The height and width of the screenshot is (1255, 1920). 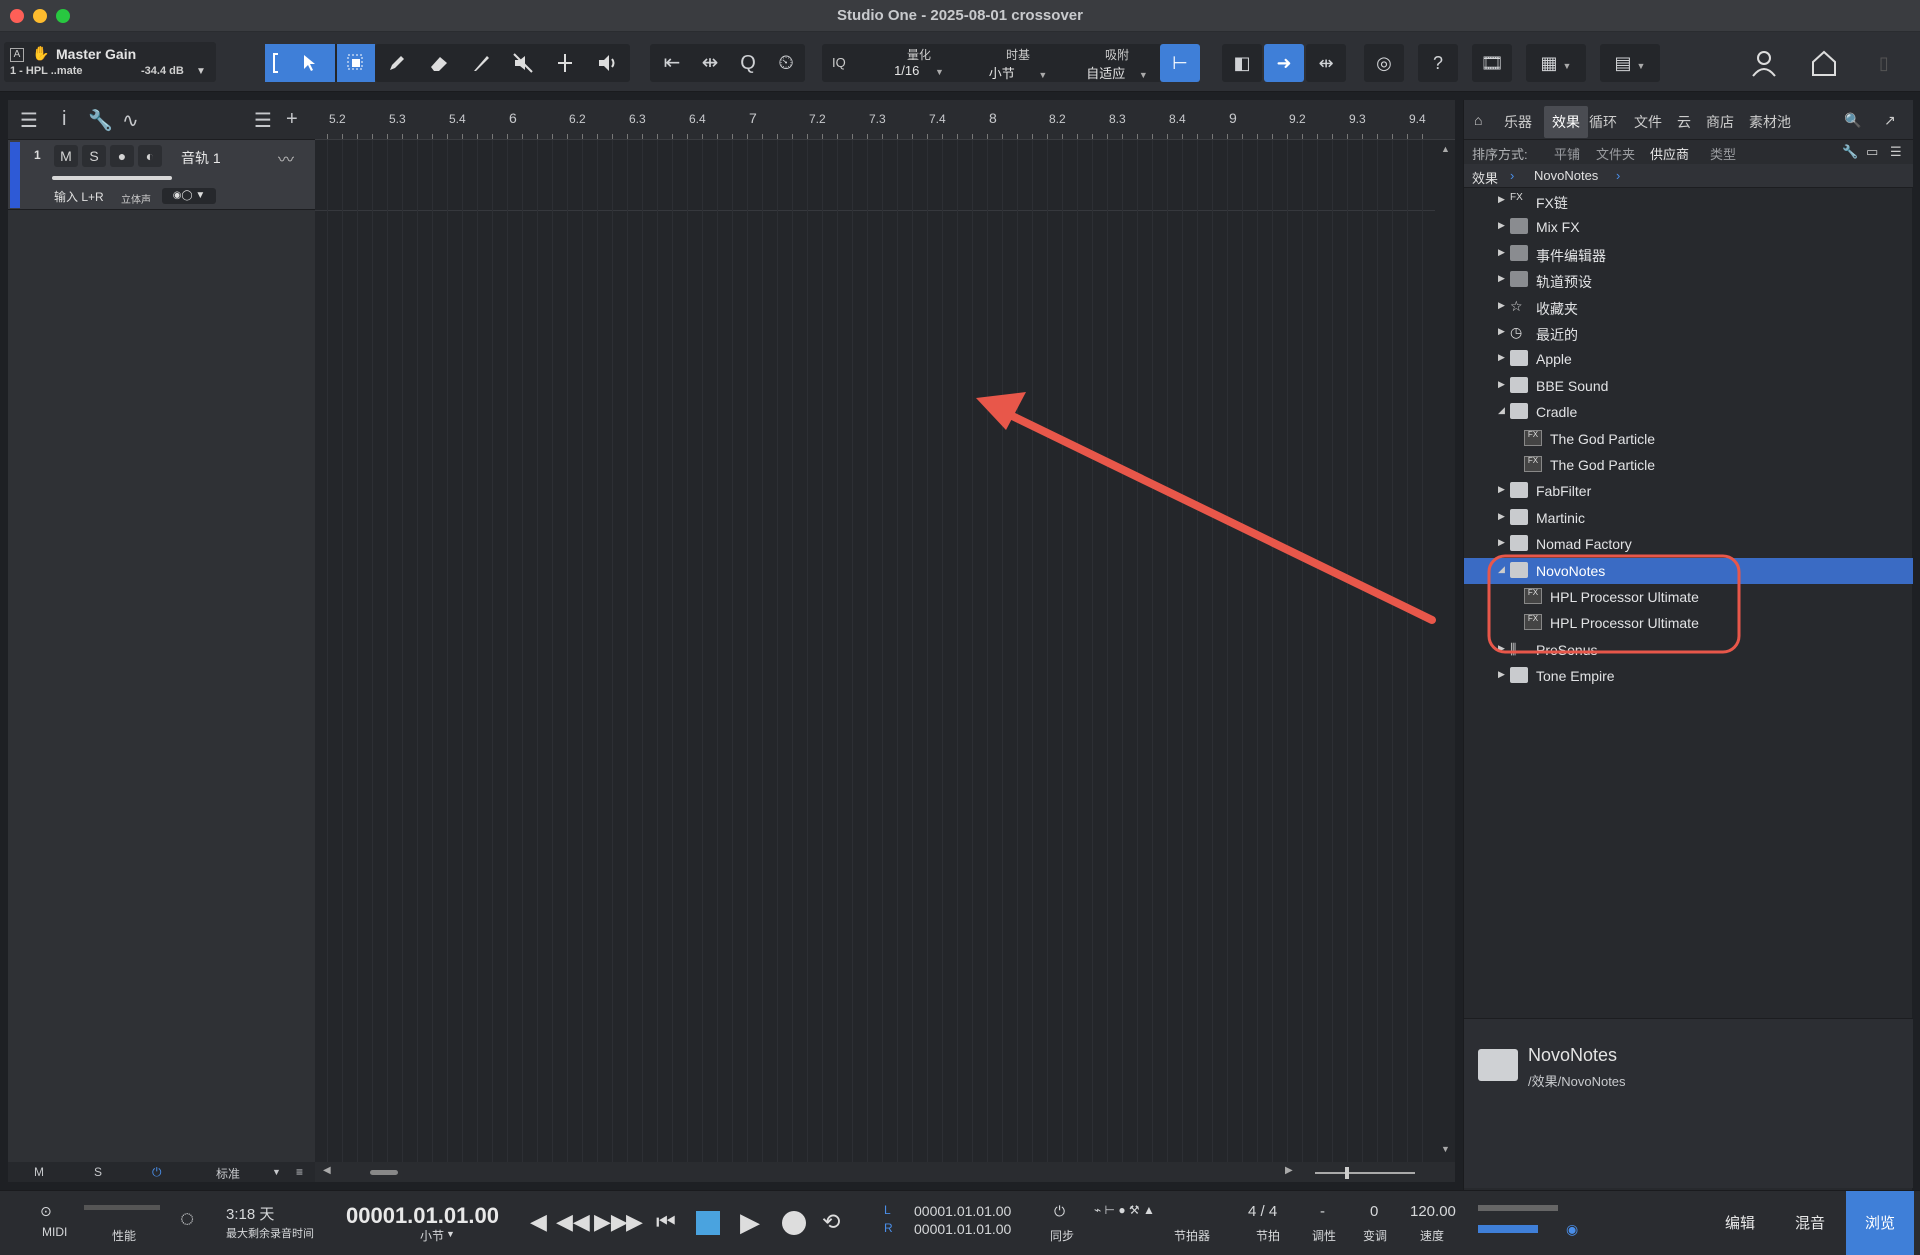 I want to click on previous-marker-icon: ◀, so click(x=538, y=1222).